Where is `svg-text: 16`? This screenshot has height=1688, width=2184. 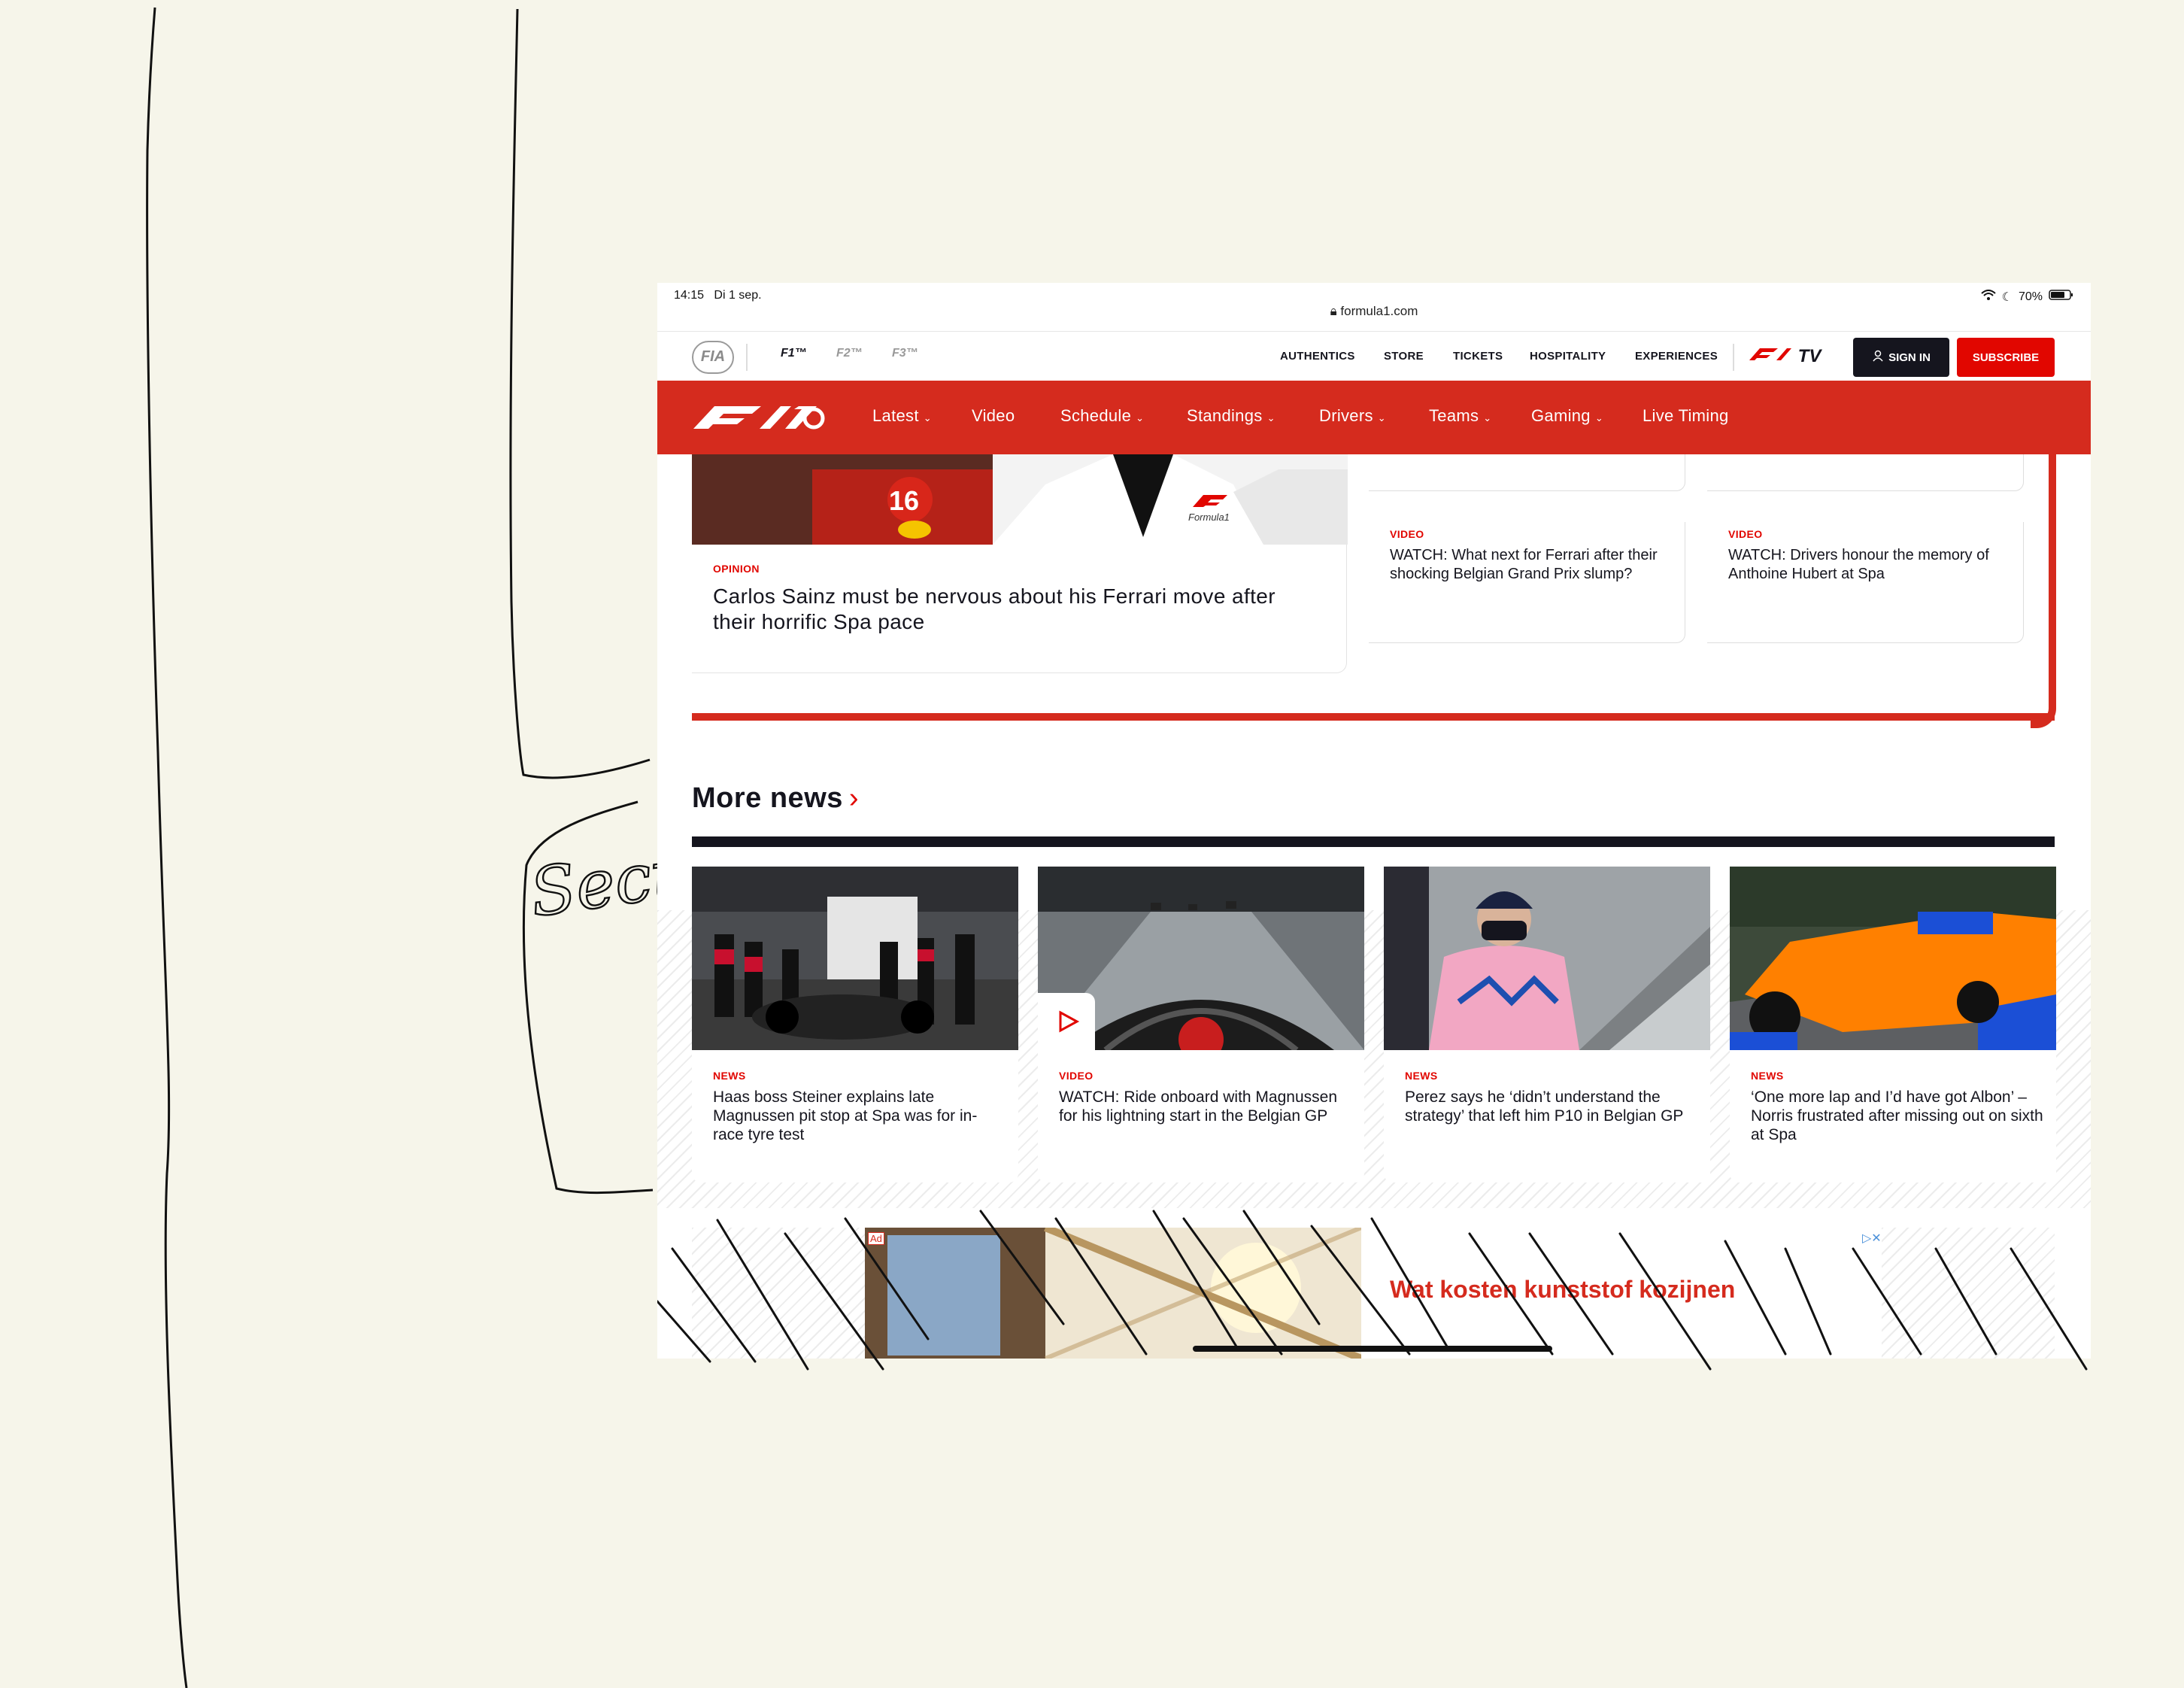
svg-text: 16 is located at coordinates (904, 500).